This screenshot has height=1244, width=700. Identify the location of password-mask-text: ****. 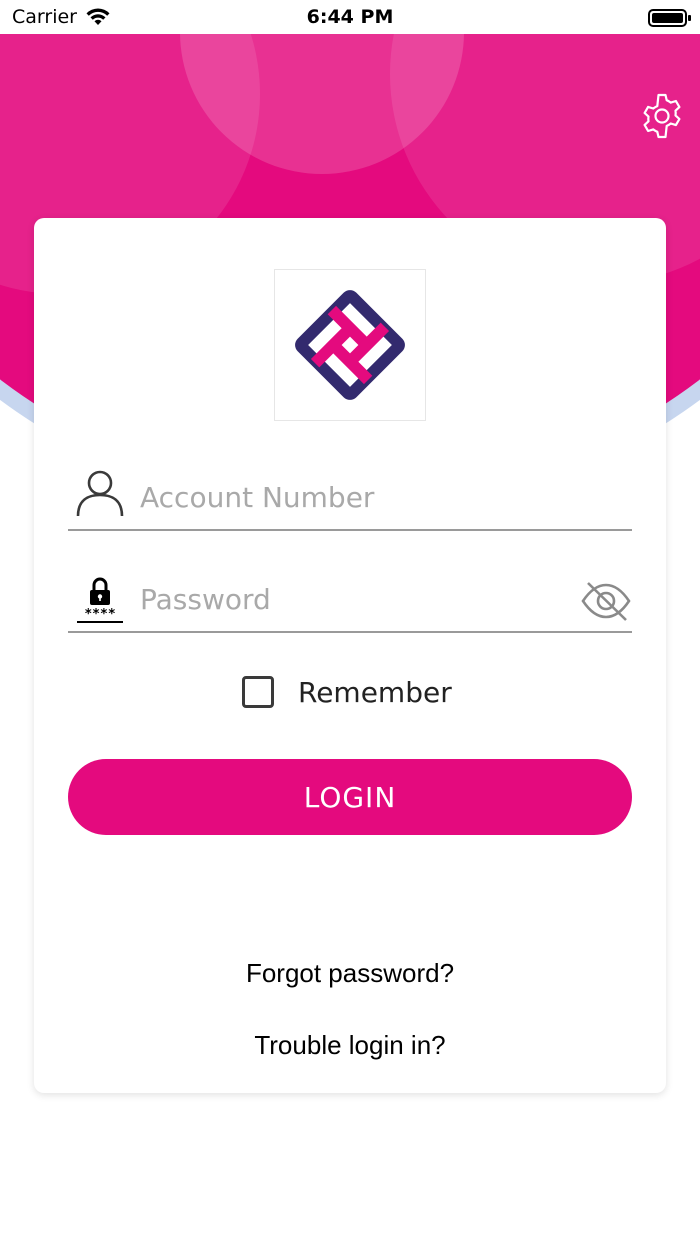
(99, 614).